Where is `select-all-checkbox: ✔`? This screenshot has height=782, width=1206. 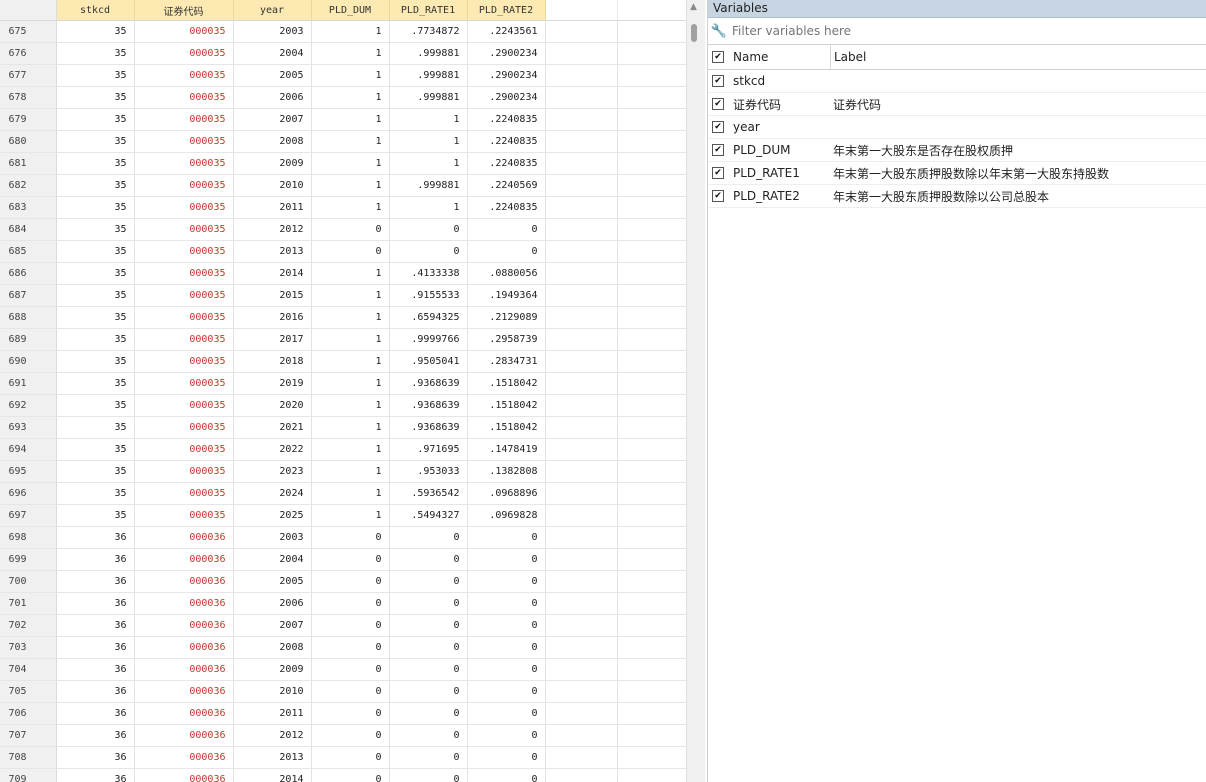 select-all-checkbox: ✔ is located at coordinates (718, 57).